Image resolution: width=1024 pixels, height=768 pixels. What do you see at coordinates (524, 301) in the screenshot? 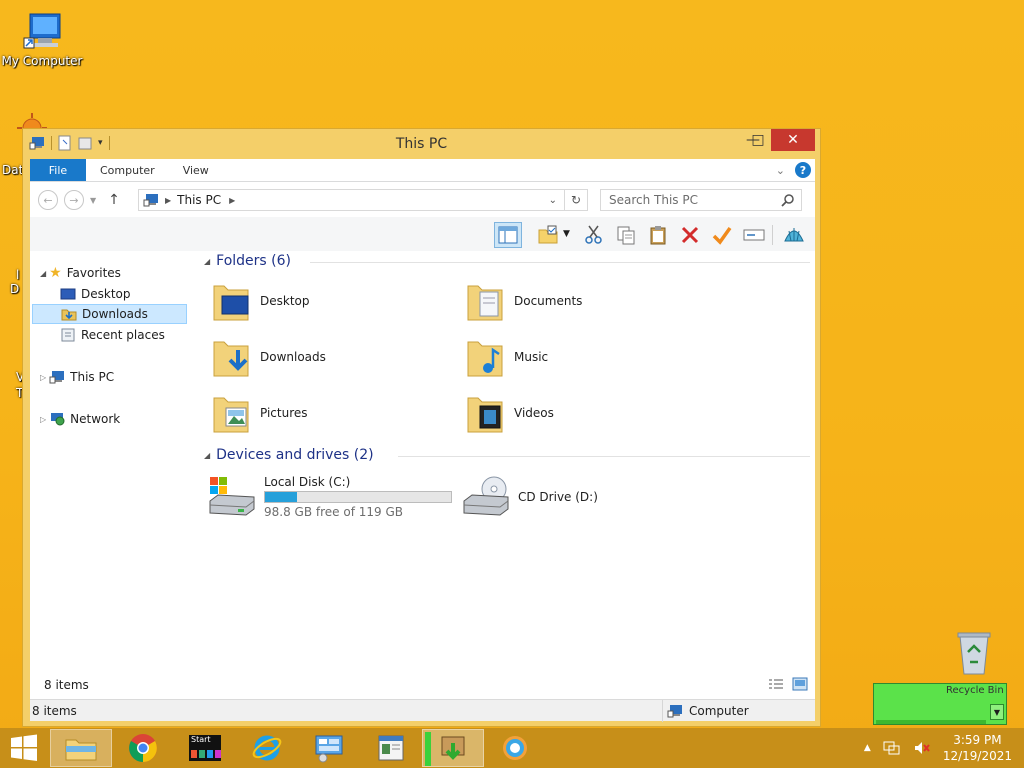
I see `folder-tile-documents: Documents` at bounding box center [524, 301].